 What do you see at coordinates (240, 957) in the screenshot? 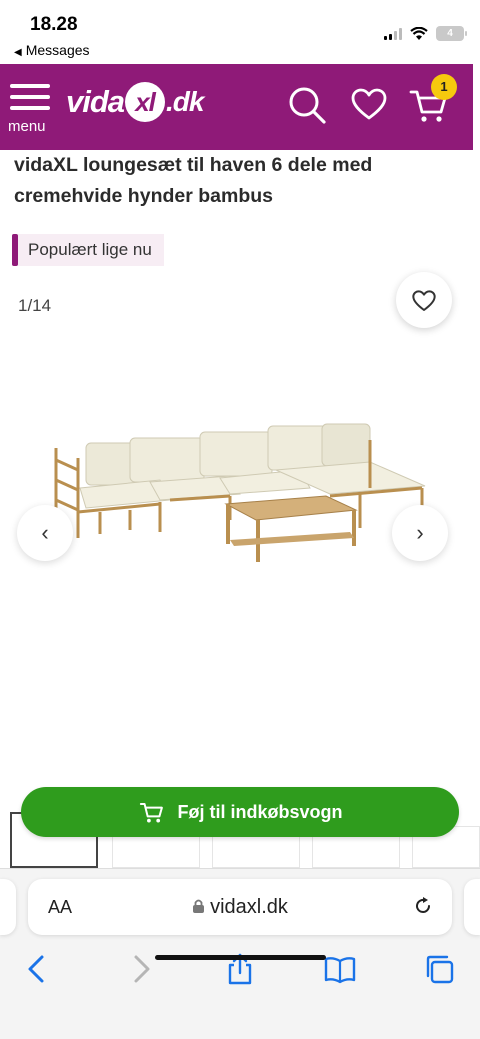
I see `home-indicator` at bounding box center [240, 957].